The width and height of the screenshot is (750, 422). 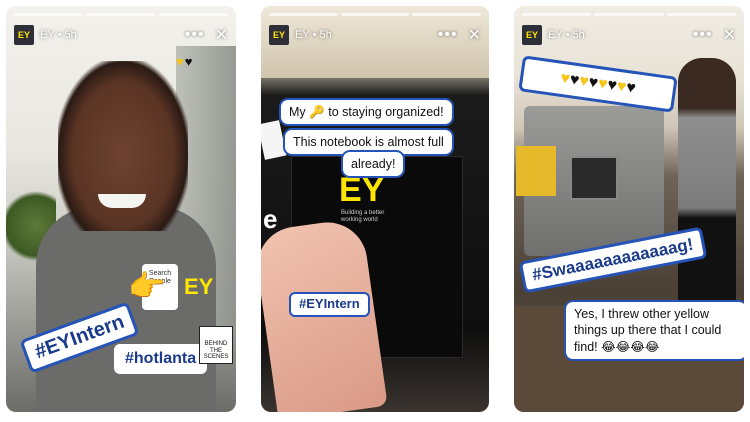 What do you see at coordinates (199, 286) in the screenshot?
I see `shirt-ey-logo: EY` at bounding box center [199, 286].